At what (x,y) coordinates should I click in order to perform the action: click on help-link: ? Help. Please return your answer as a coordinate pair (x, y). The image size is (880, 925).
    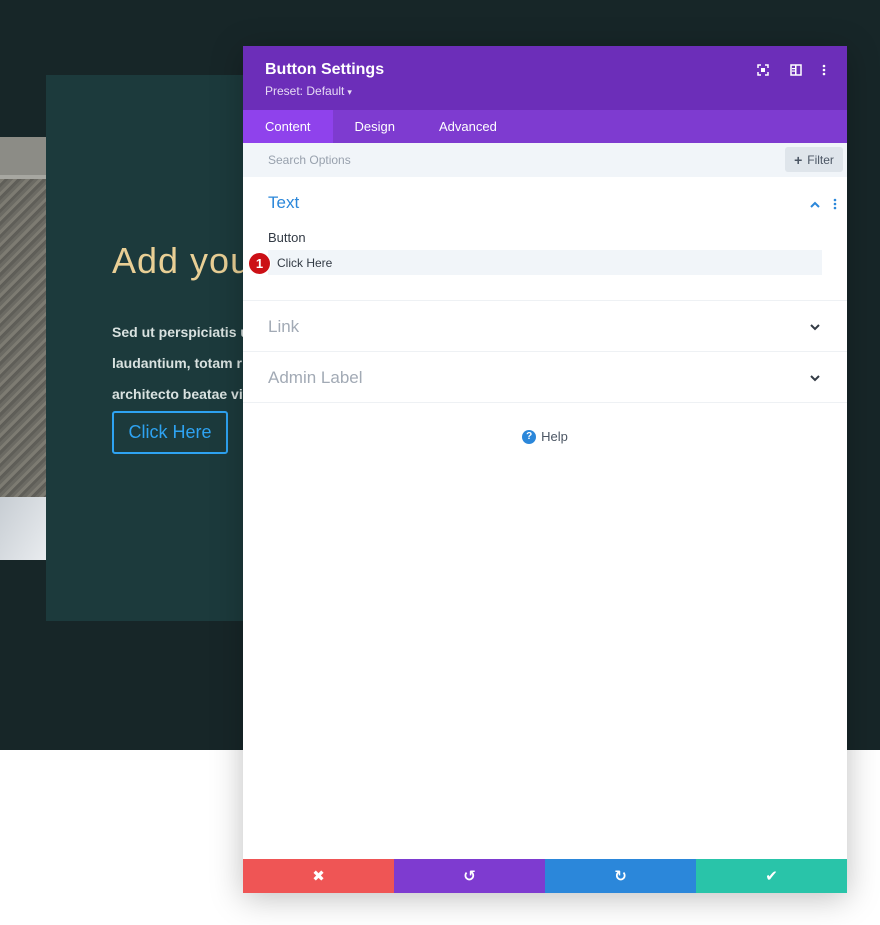
    Looking at the image, I should click on (545, 436).